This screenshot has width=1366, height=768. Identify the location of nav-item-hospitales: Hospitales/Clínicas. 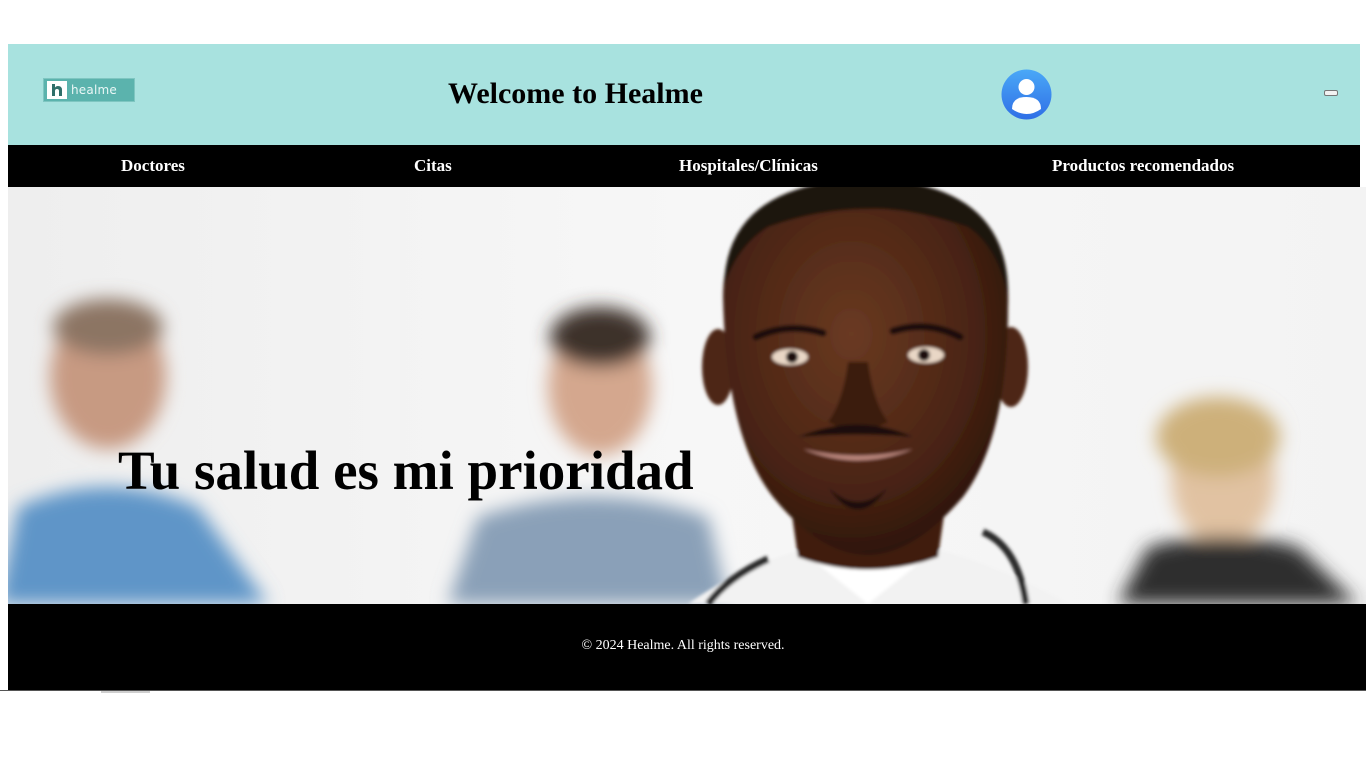
(748, 166).